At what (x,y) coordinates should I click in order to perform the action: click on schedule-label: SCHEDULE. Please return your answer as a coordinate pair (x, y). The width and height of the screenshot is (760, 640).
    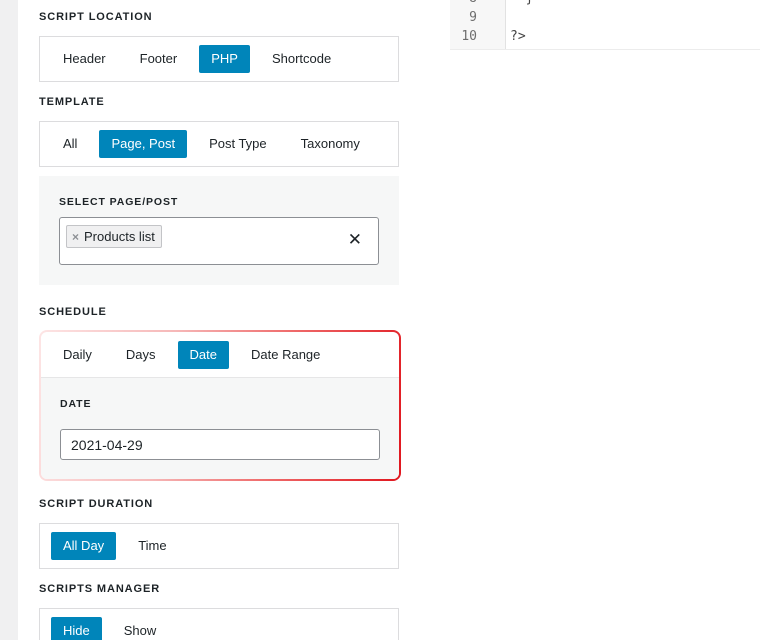
    Looking at the image, I should click on (73, 312).